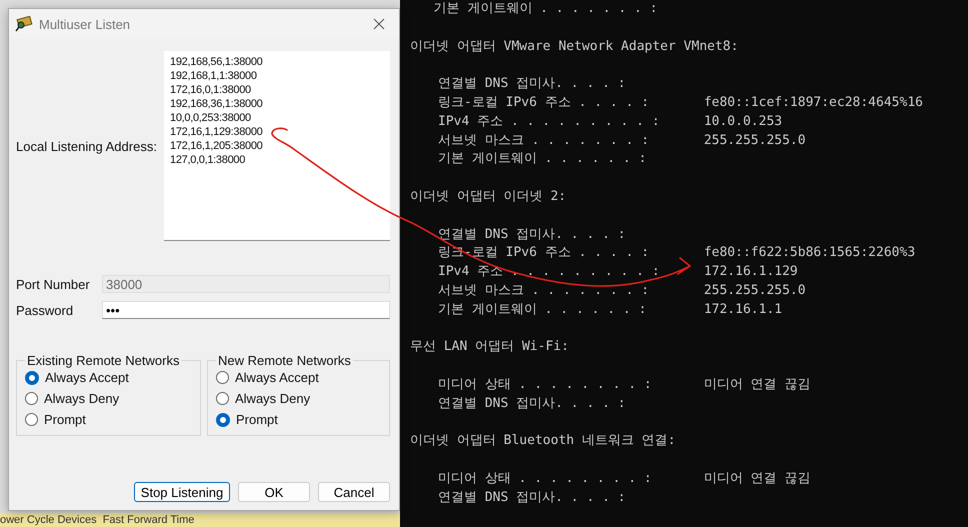 The height and width of the screenshot is (527, 968). What do you see at coordinates (211, 118) in the screenshot?
I see `address-item: 10,0,0,253:38000` at bounding box center [211, 118].